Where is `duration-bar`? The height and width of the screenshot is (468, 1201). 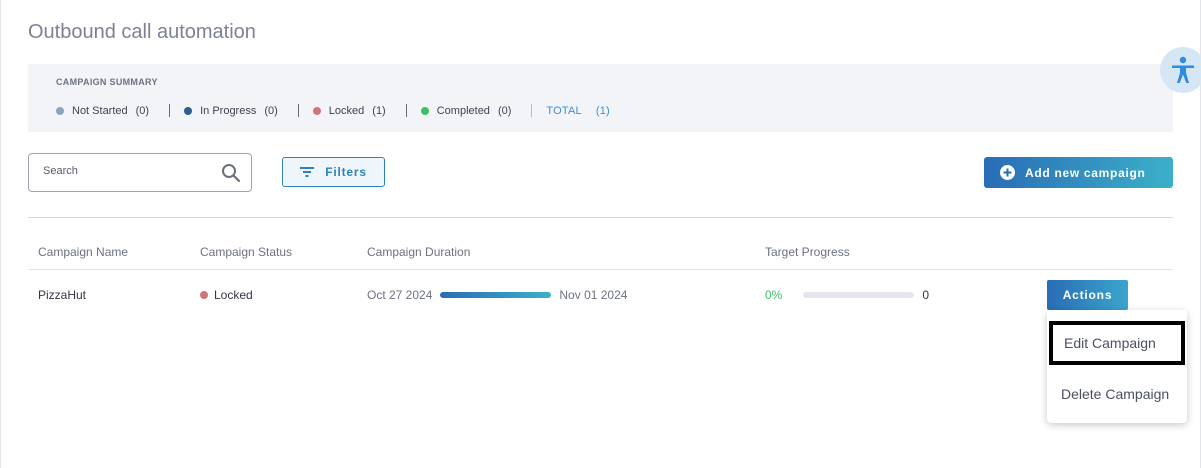
duration-bar is located at coordinates (496, 295).